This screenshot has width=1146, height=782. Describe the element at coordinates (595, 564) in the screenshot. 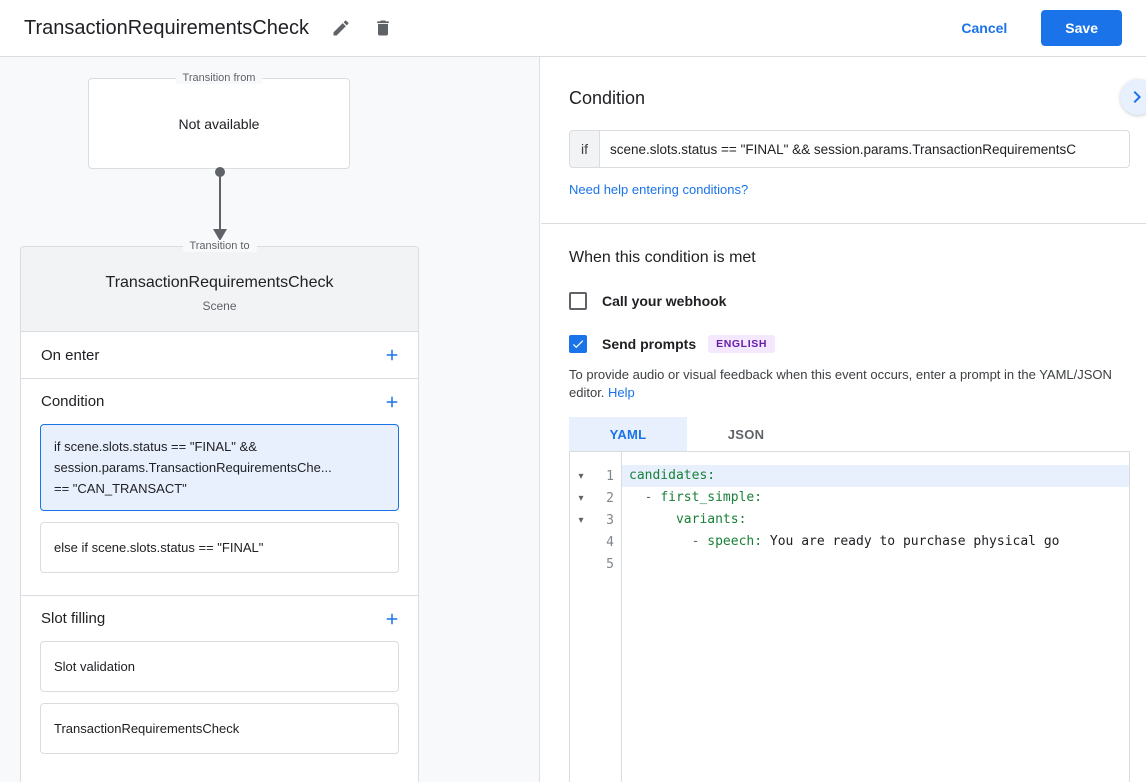

I see `gutter-line: 5` at that location.